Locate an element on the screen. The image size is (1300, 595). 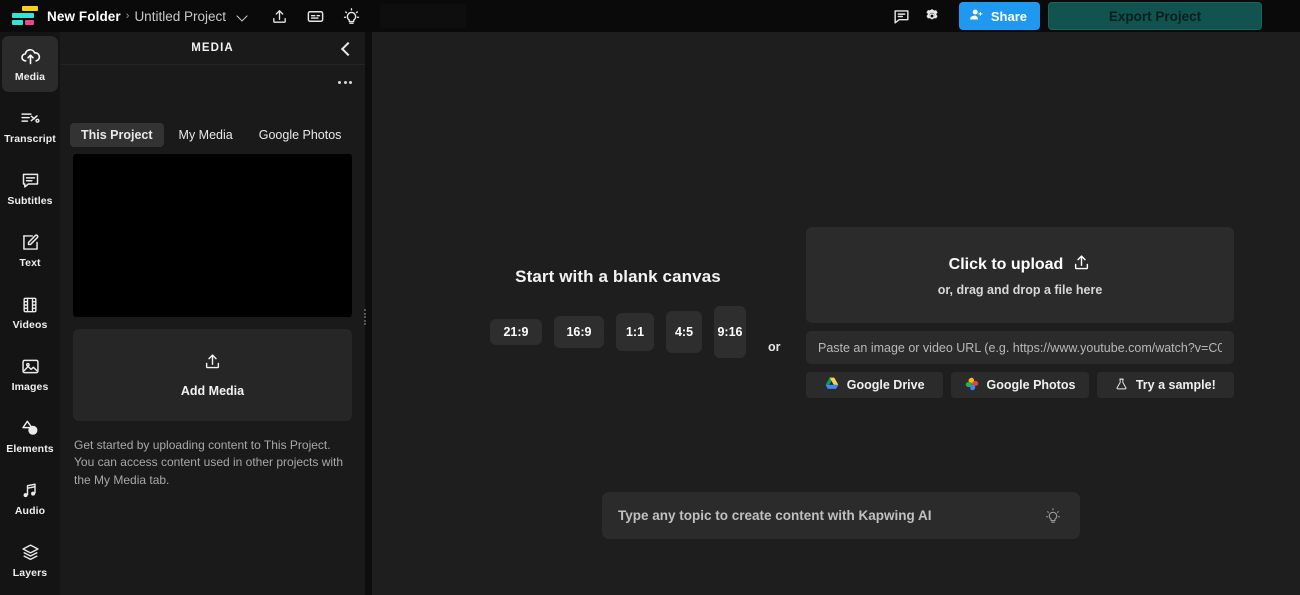
export-project-button: Export Project is located at coordinates (1155, 16).